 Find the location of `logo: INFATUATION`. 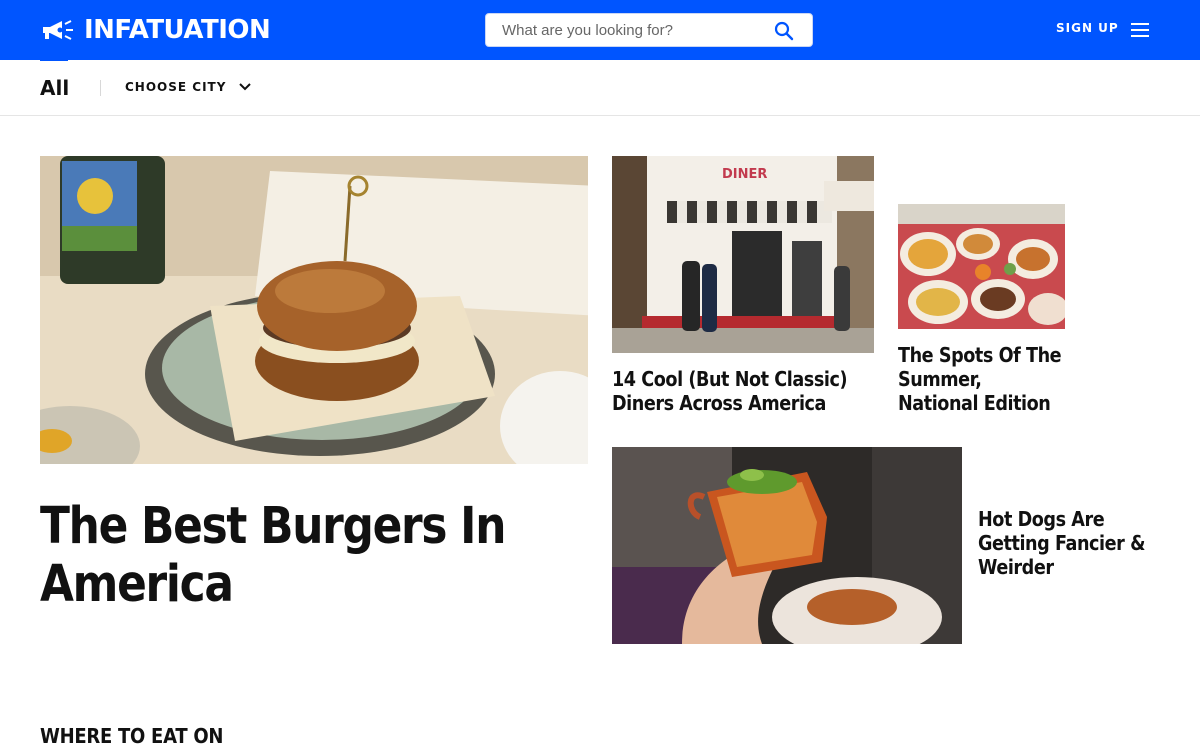

logo: INFATUATION is located at coordinates (155, 30).